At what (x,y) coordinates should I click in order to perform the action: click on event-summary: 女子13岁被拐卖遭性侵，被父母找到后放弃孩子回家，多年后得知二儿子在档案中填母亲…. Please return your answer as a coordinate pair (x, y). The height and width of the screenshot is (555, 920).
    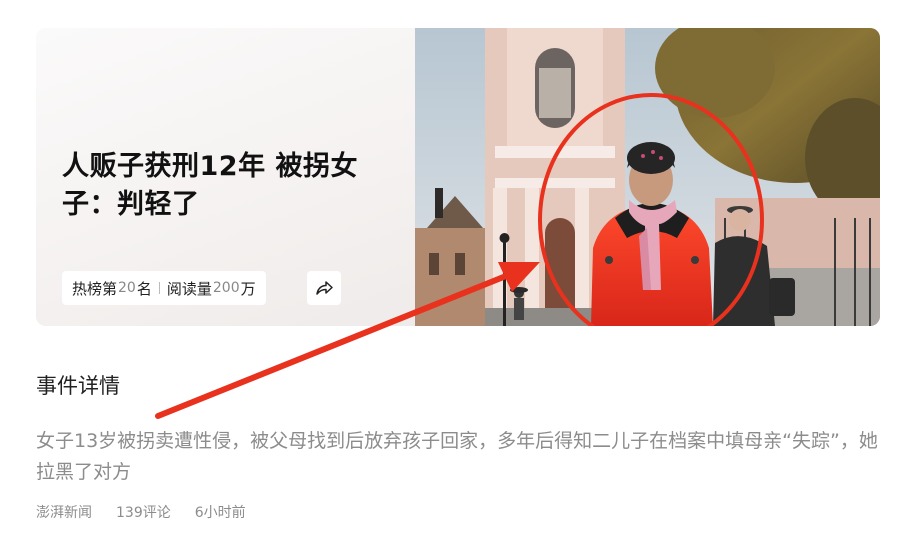
    Looking at the image, I should click on (461, 457).